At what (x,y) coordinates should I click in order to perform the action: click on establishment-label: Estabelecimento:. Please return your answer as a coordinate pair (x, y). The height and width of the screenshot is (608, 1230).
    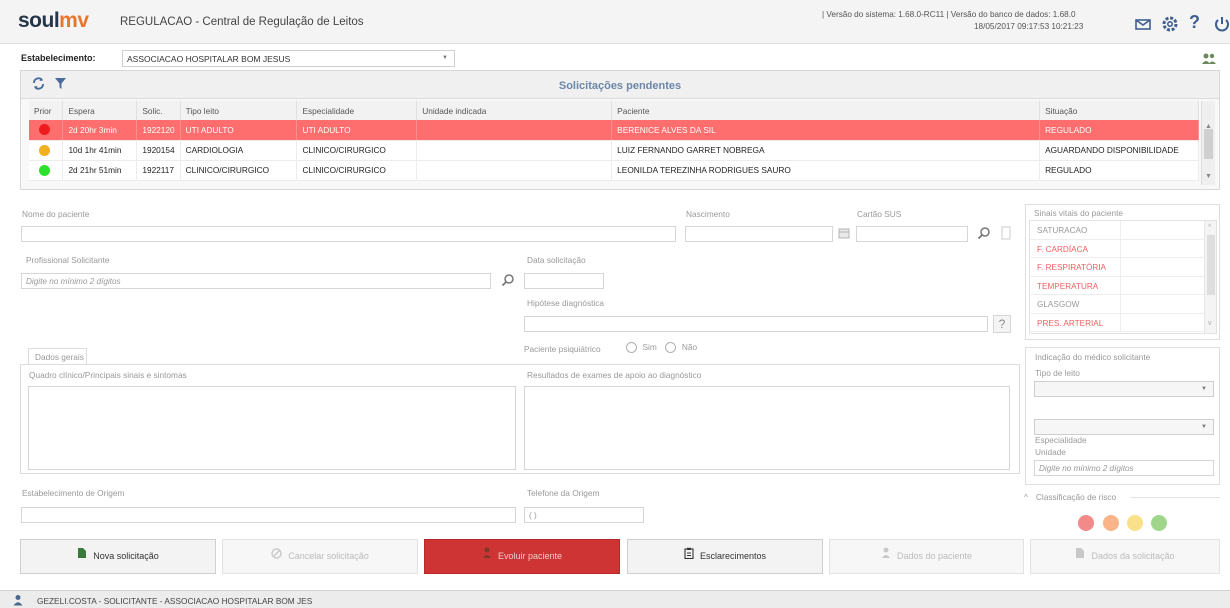
    Looking at the image, I should click on (58, 58).